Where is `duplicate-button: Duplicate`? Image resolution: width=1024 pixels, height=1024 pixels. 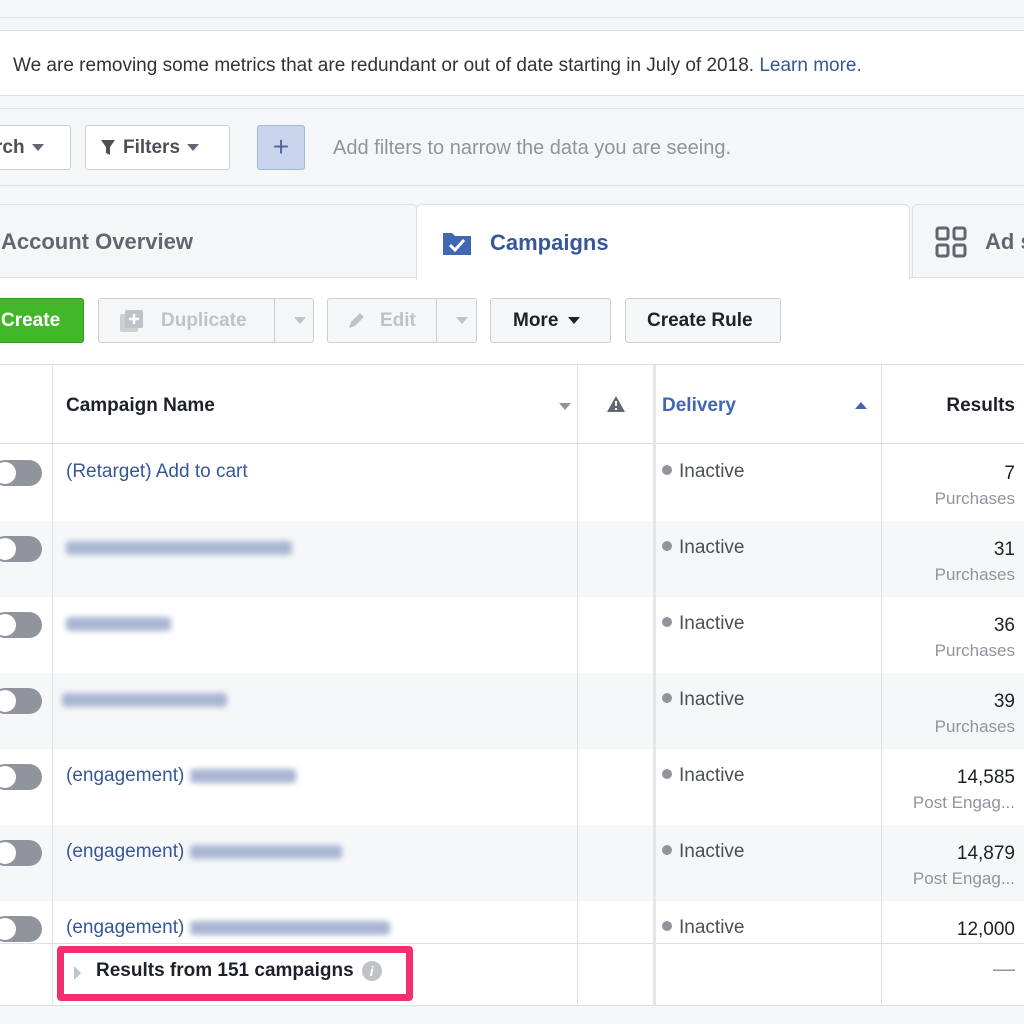
duplicate-button: Duplicate is located at coordinates (206, 320).